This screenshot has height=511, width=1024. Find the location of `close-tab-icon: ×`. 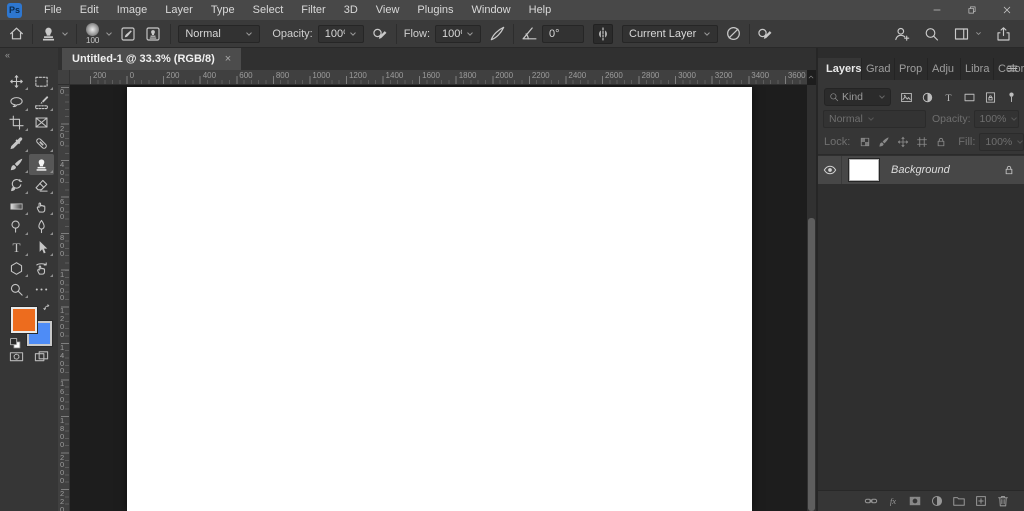

close-tab-icon: × is located at coordinates (228, 59).